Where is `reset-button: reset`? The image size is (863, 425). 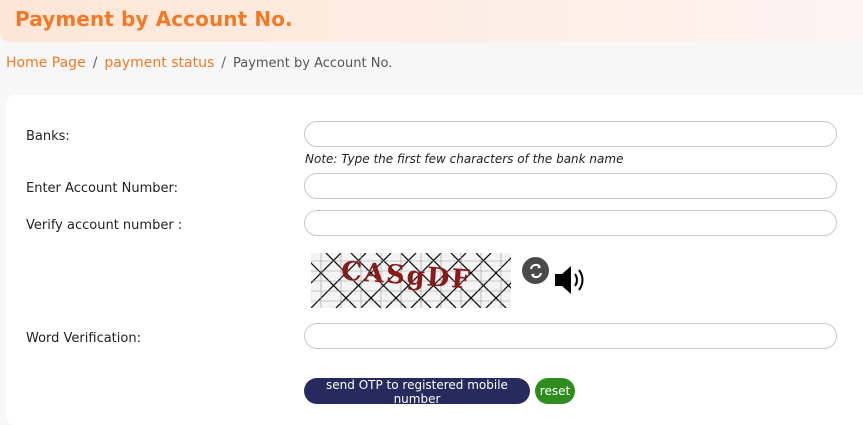 reset-button: reset is located at coordinates (555, 391).